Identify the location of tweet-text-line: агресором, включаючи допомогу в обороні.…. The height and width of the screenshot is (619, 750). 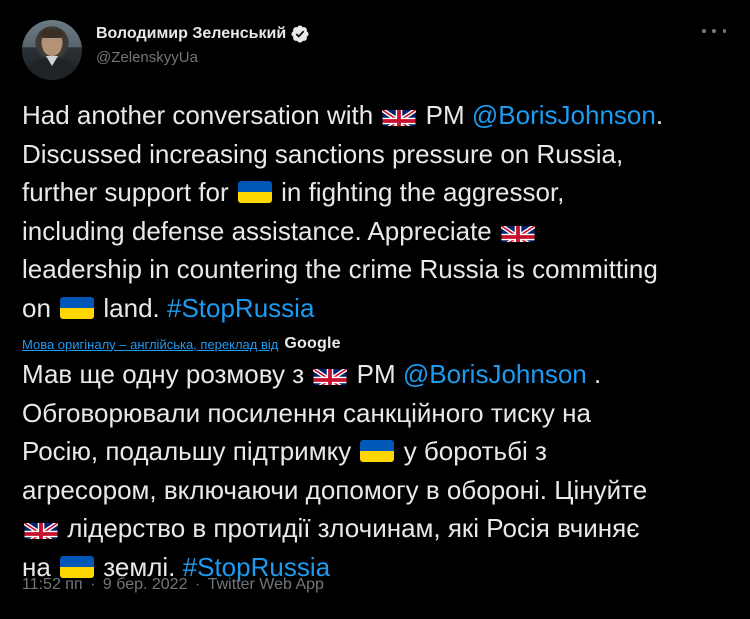
(375, 490).